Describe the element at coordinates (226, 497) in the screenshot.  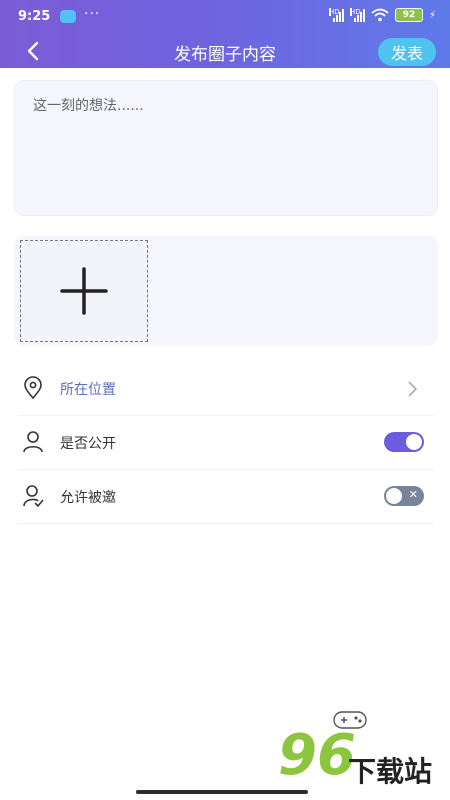
I see `invite-row: 允许被邀 ✕` at that location.